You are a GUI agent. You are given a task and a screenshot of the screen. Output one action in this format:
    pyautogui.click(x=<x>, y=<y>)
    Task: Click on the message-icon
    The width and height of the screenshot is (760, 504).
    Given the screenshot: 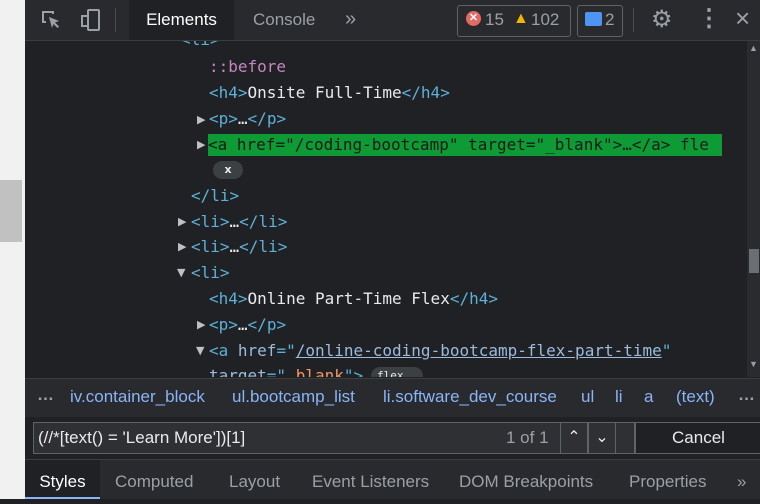 What is the action you would take?
    pyautogui.click(x=593, y=19)
    